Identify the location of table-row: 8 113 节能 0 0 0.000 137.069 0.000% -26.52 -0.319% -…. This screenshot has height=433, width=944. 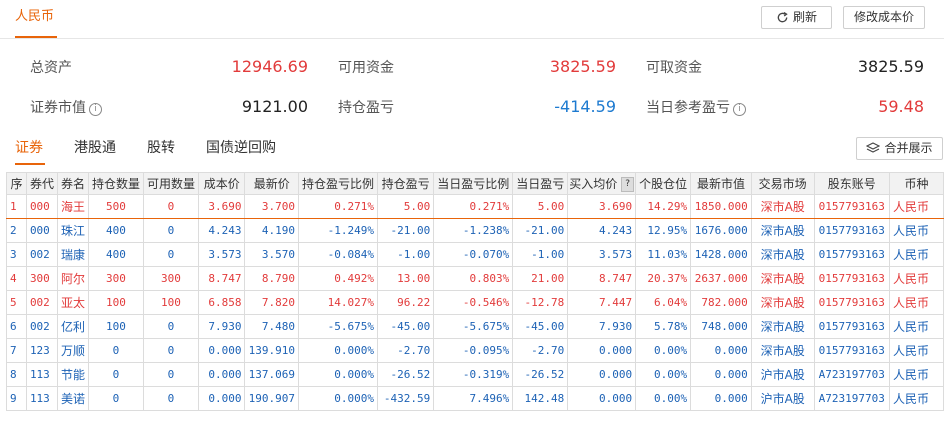
(475, 374).